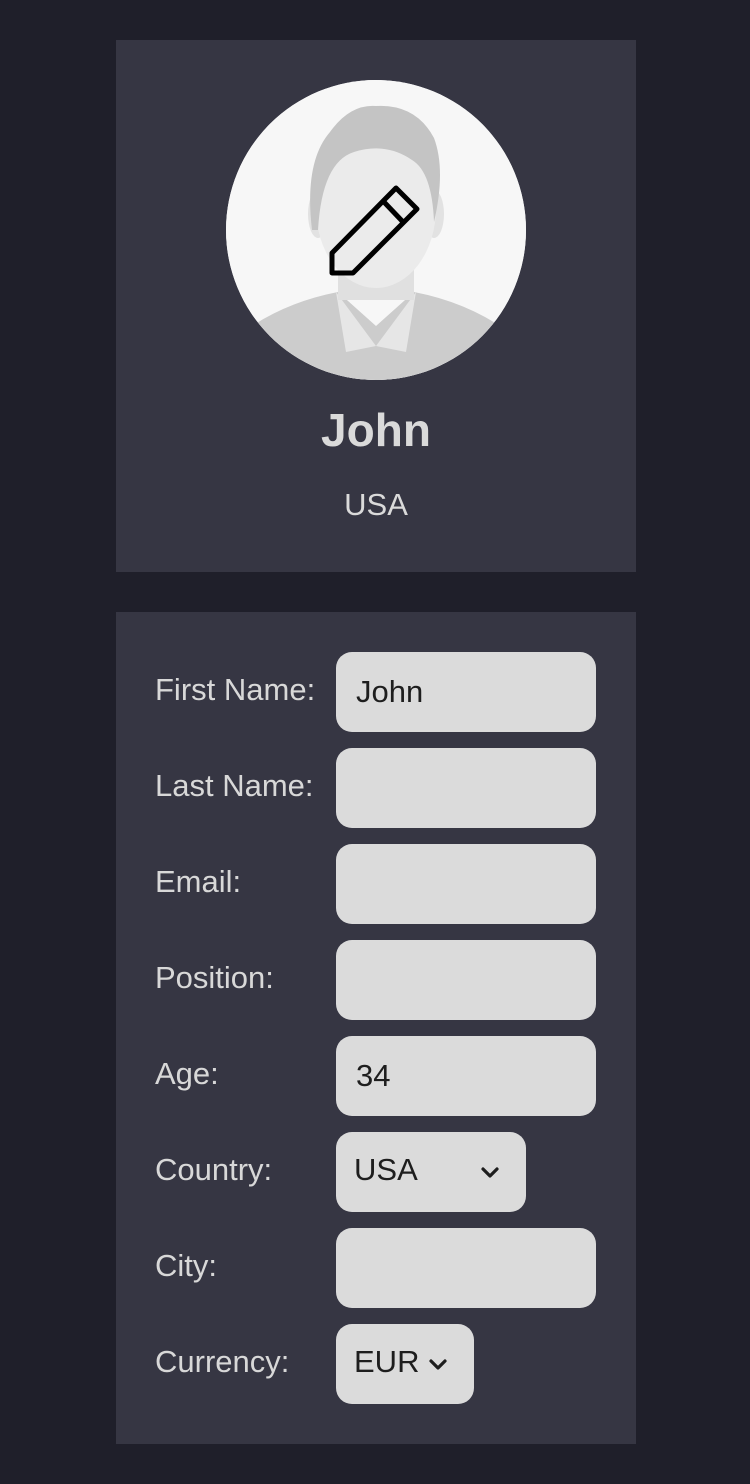 This screenshot has width=750, height=1484. What do you see at coordinates (214, 977) in the screenshot?
I see `position-label: Position:` at bounding box center [214, 977].